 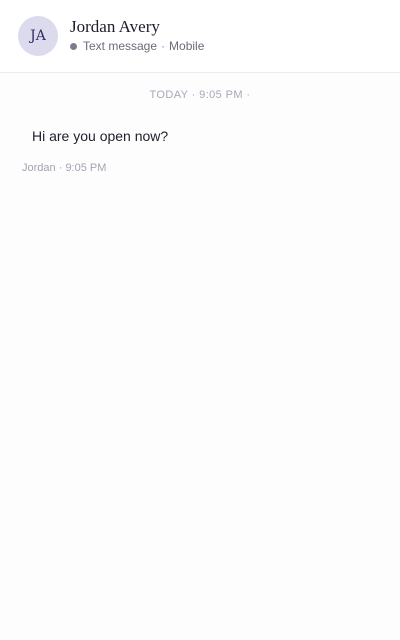 I want to click on message-bubble: Hi are you open now?, so click(x=100, y=136).